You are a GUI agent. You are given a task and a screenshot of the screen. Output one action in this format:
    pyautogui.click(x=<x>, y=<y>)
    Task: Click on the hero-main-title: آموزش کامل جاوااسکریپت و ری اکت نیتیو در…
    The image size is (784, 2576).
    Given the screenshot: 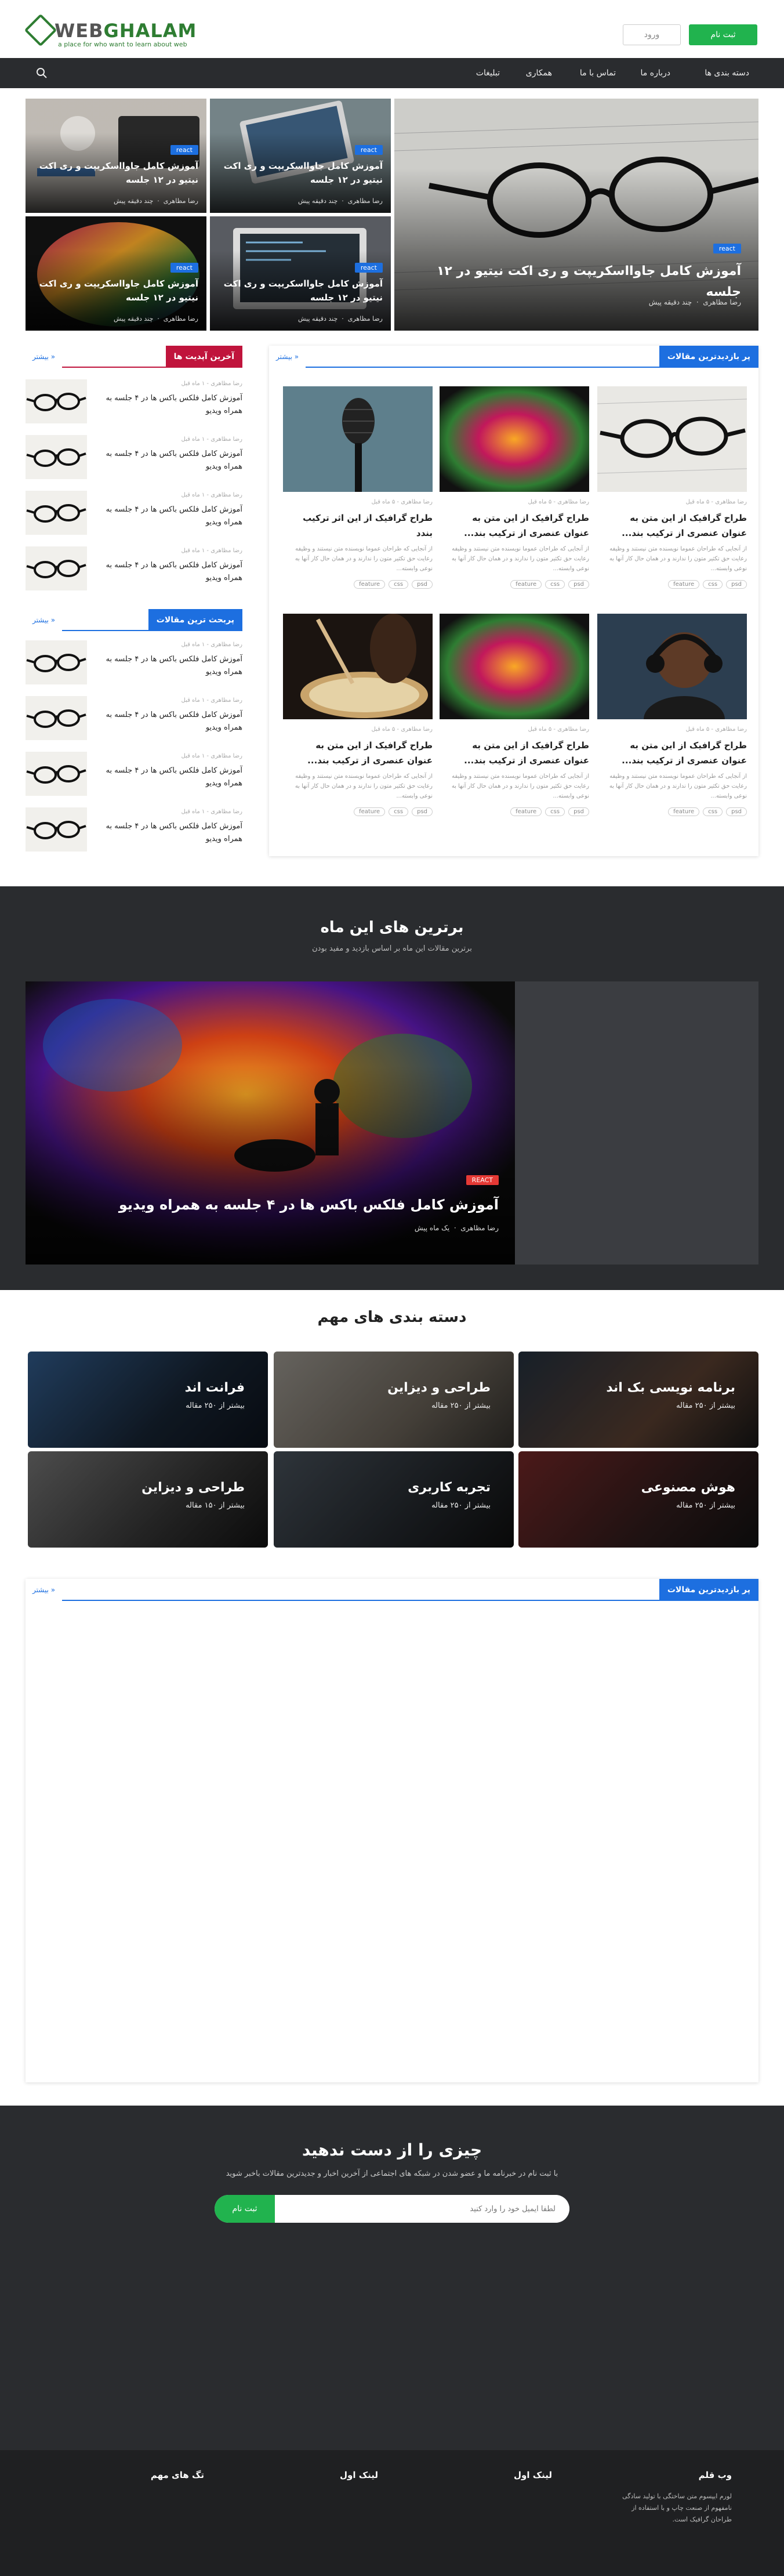 What is the action you would take?
    pyautogui.click(x=578, y=282)
    